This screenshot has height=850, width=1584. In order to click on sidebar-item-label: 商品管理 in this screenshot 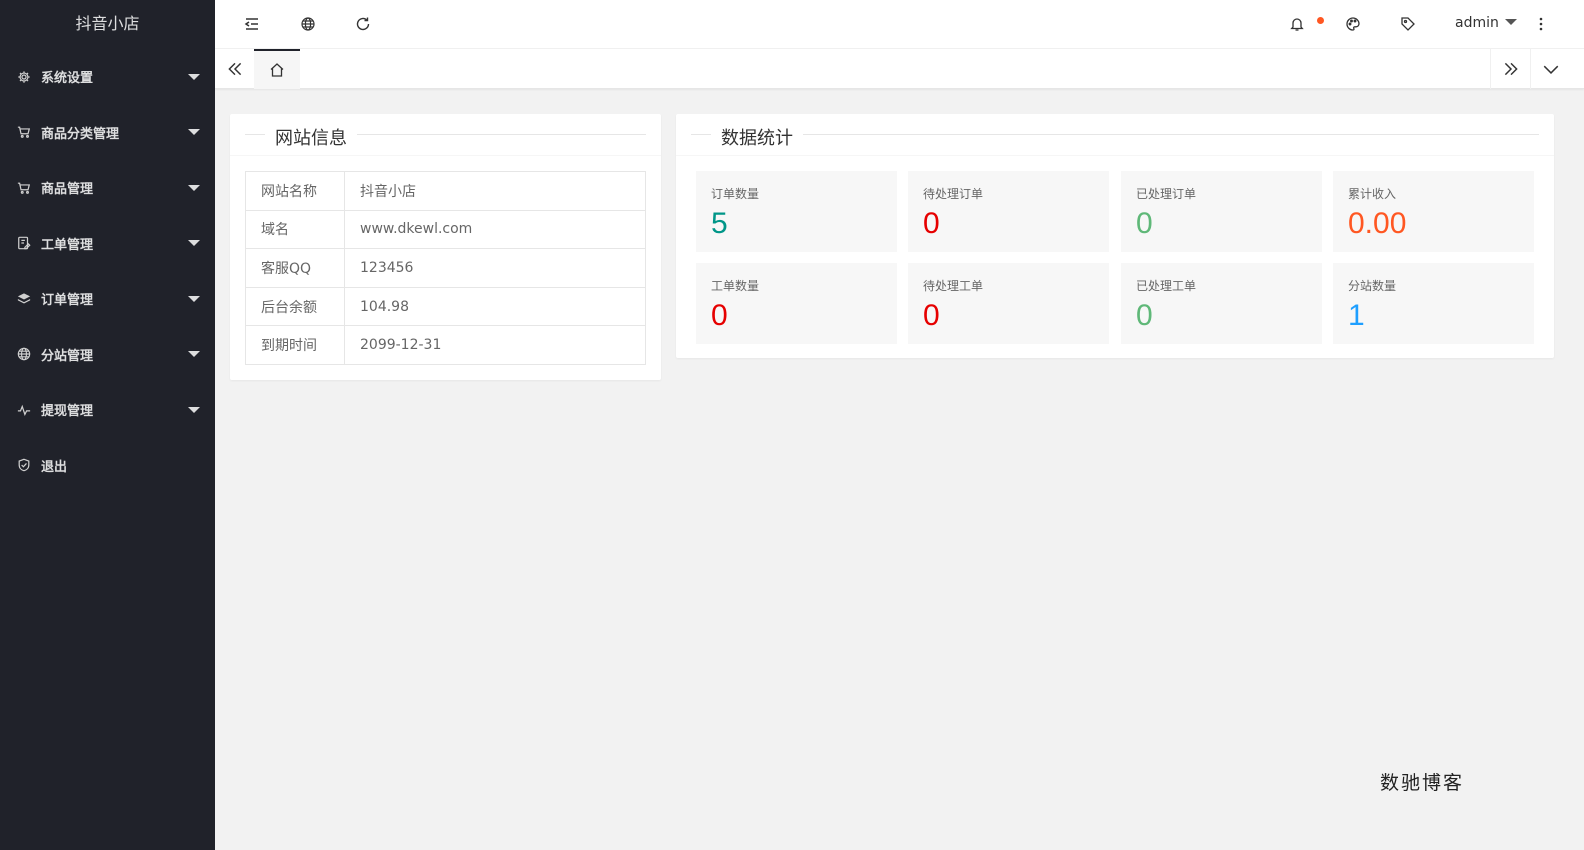, I will do `click(67, 190)`.